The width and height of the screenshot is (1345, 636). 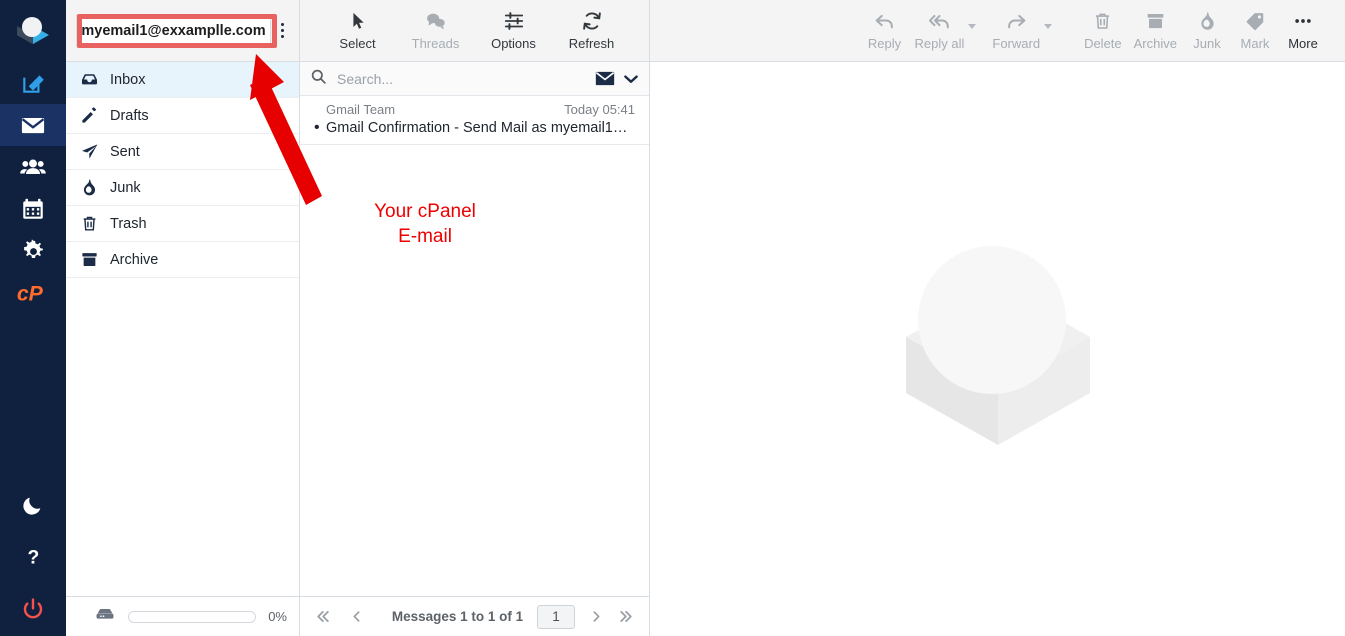 I want to click on envelope-icon, so click(x=605, y=78).